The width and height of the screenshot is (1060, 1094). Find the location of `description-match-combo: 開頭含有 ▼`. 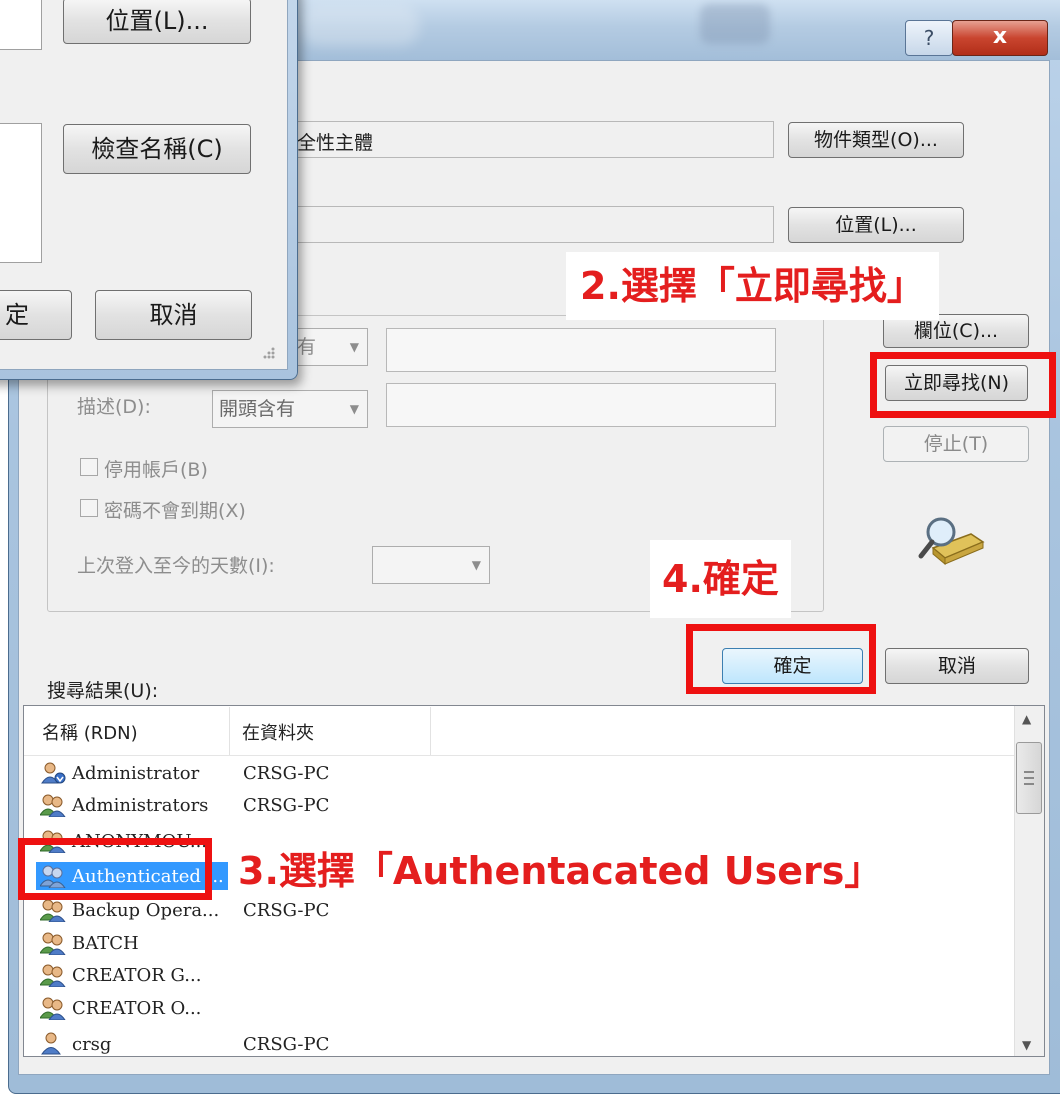

description-match-combo: 開頭含有 ▼ is located at coordinates (290, 409).